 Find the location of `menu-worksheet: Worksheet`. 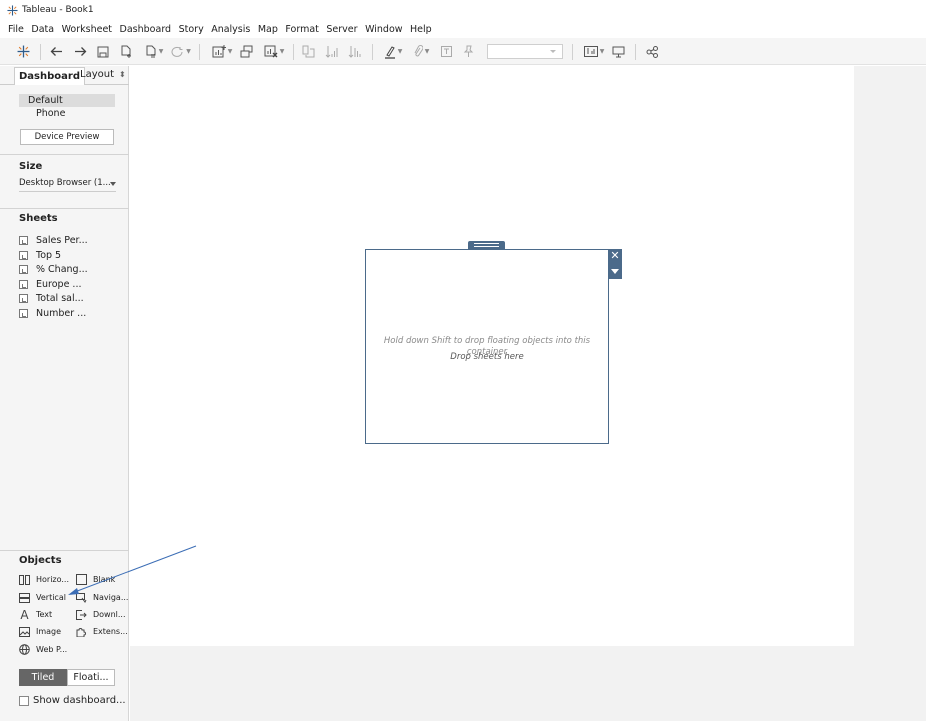

menu-worksheet: Worksheet is located at coordinates (87, 29).